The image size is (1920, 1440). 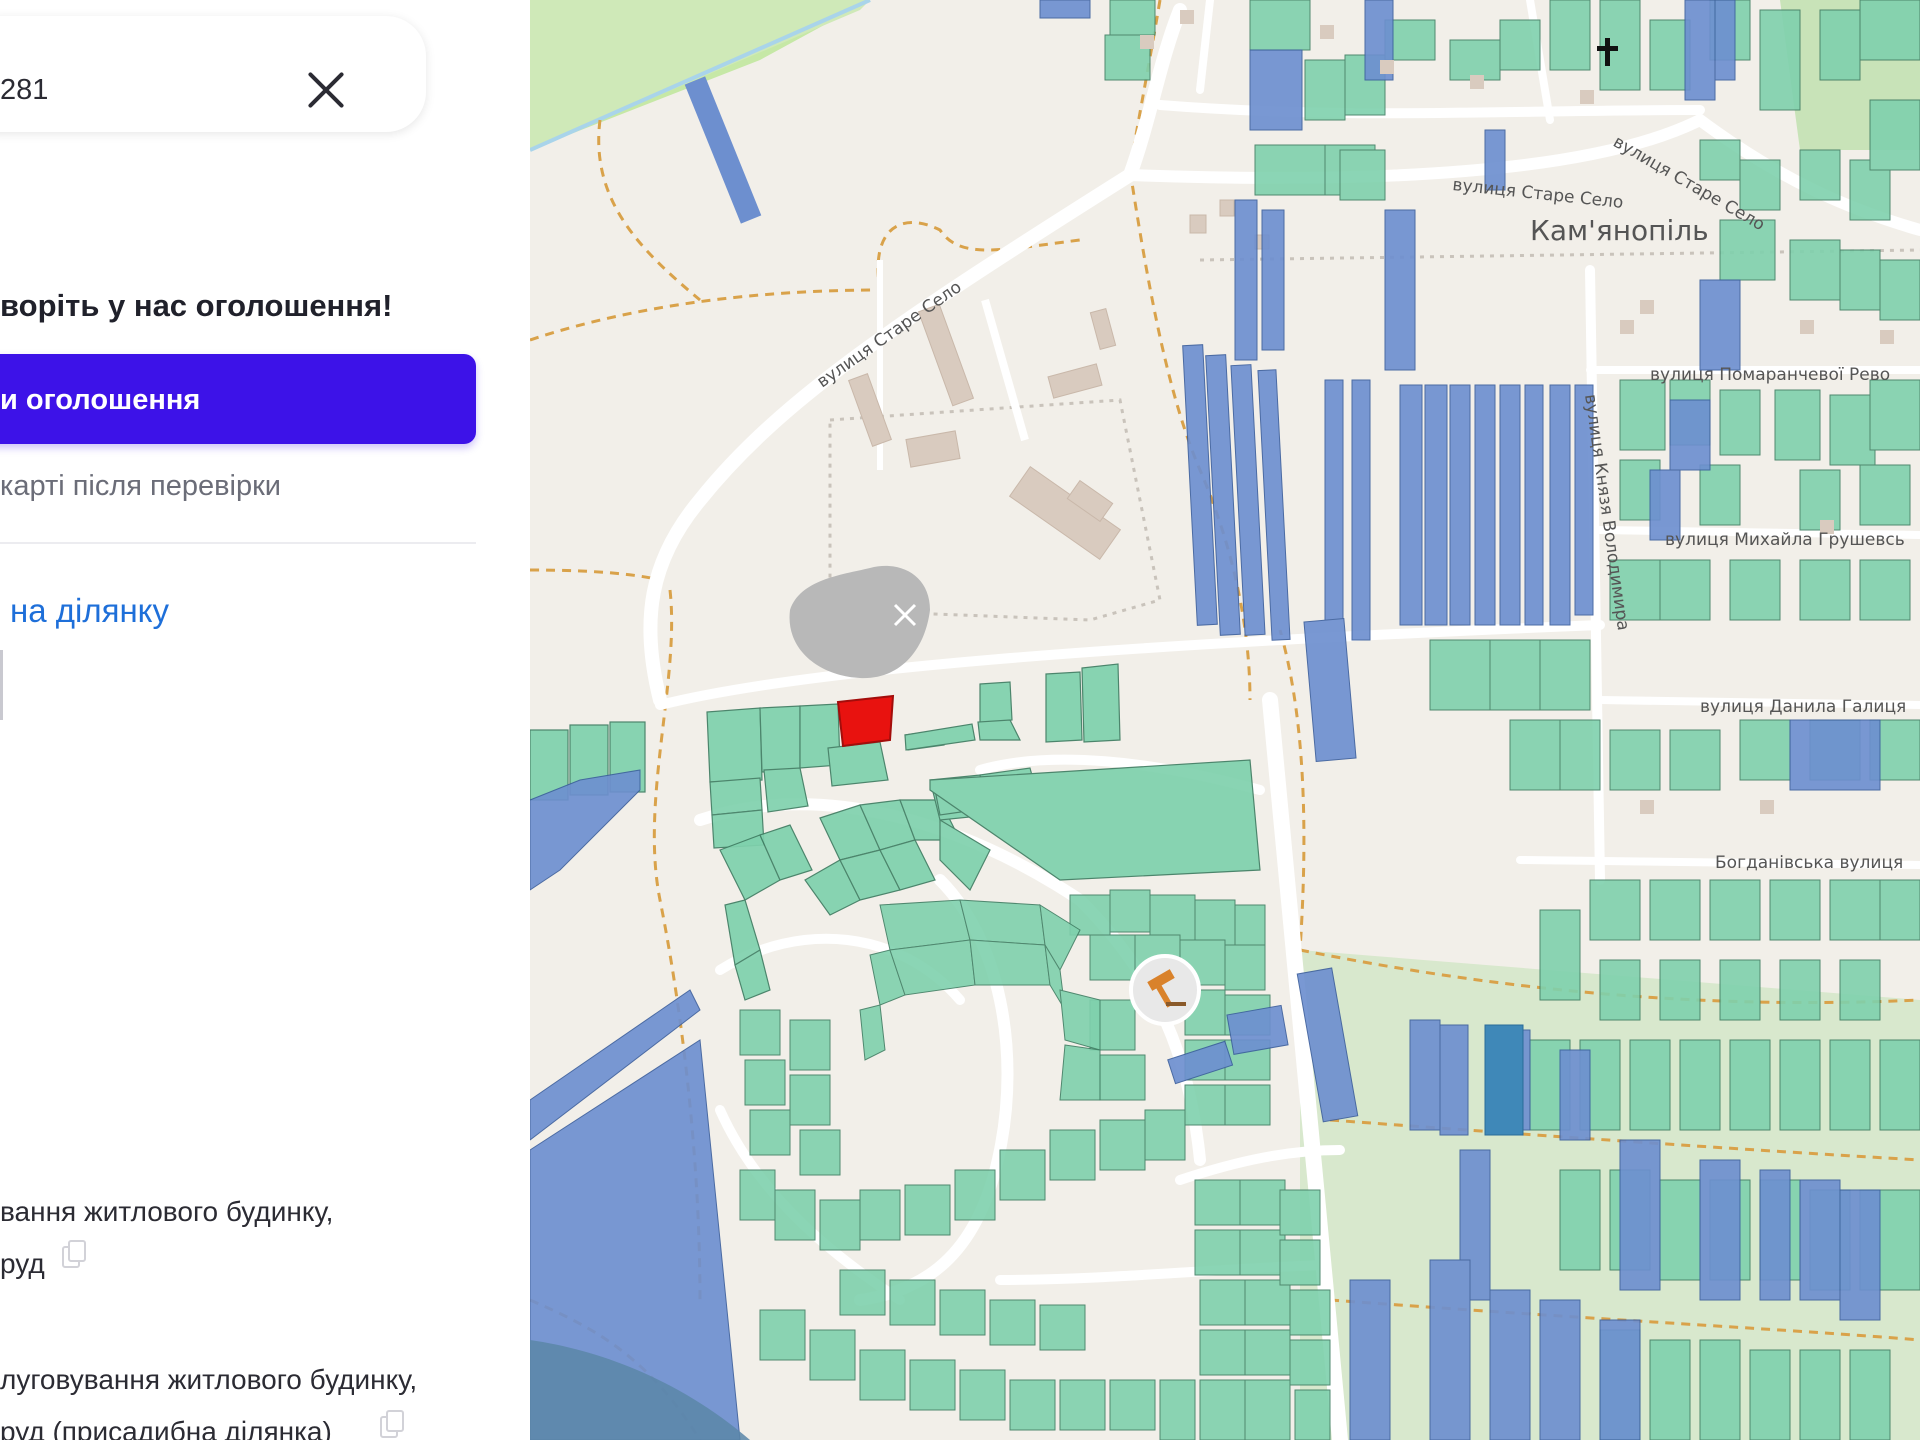 What do you see at coordinates (100, 400) in the screenshot?
I see `create-listing-button-label: и оголошення` at bounding box center [100, 400].